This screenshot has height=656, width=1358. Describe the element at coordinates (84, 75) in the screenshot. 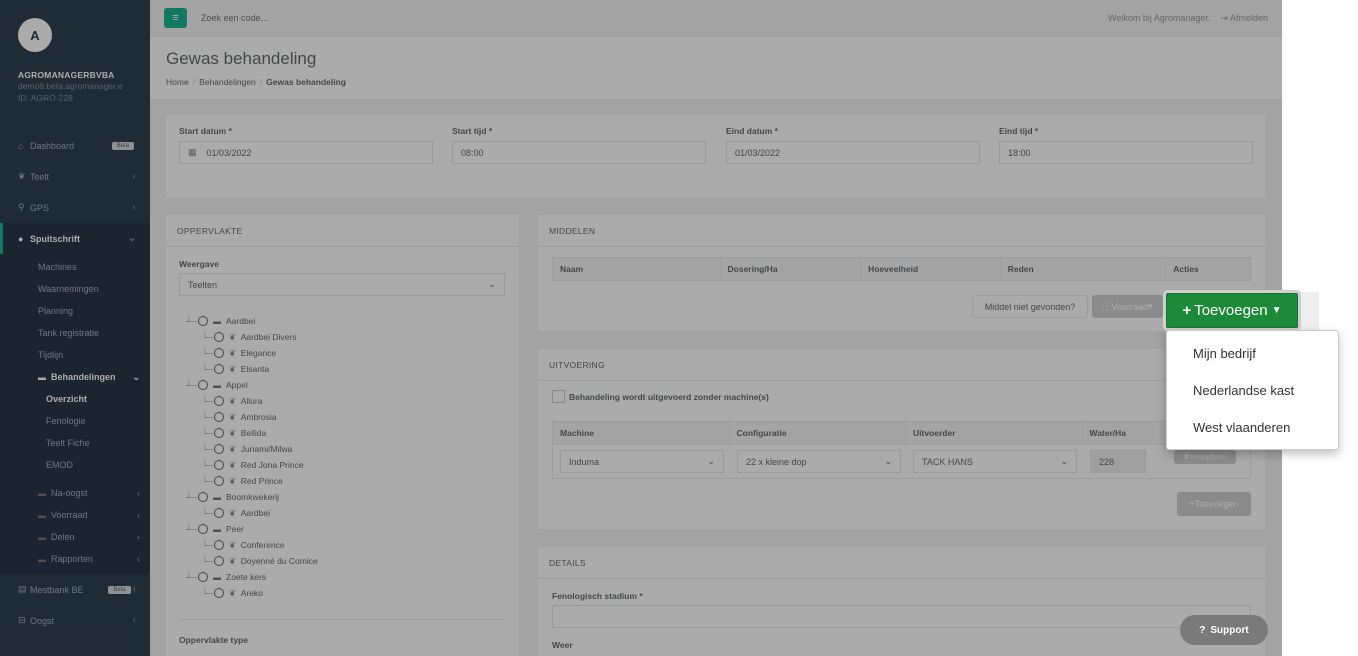

I see `company-name: AGROMANAGERBVBA` at that location.